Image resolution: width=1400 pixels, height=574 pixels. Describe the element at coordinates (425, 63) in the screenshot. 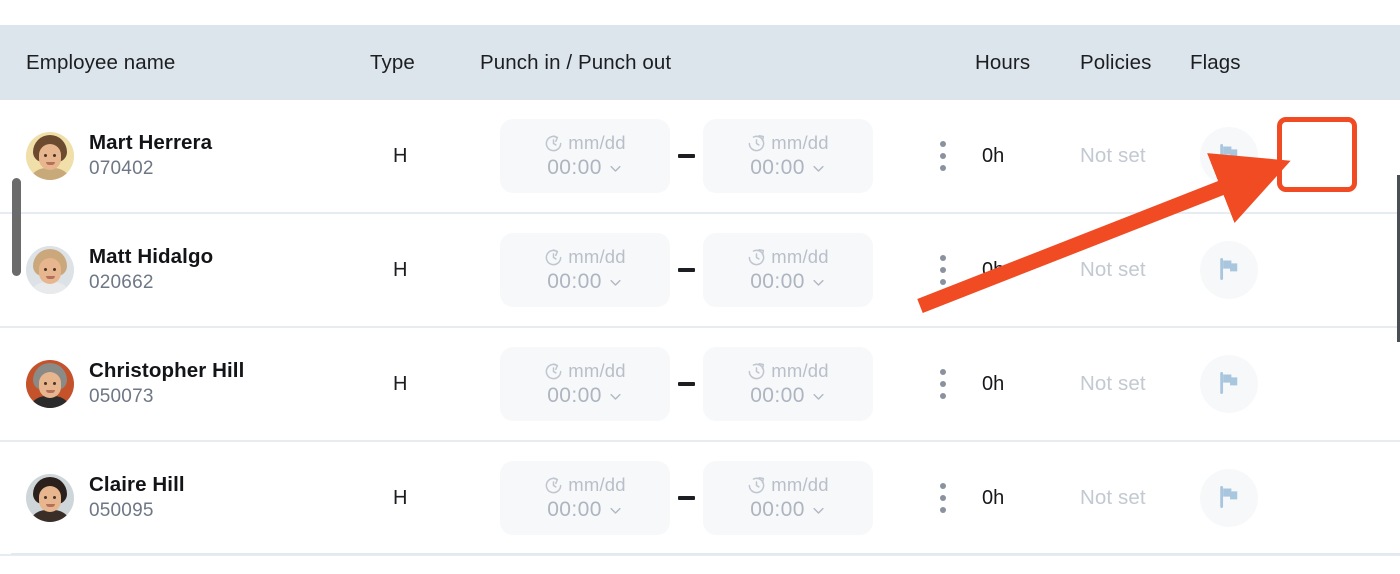

I see `column-header-type: Type` at that location.